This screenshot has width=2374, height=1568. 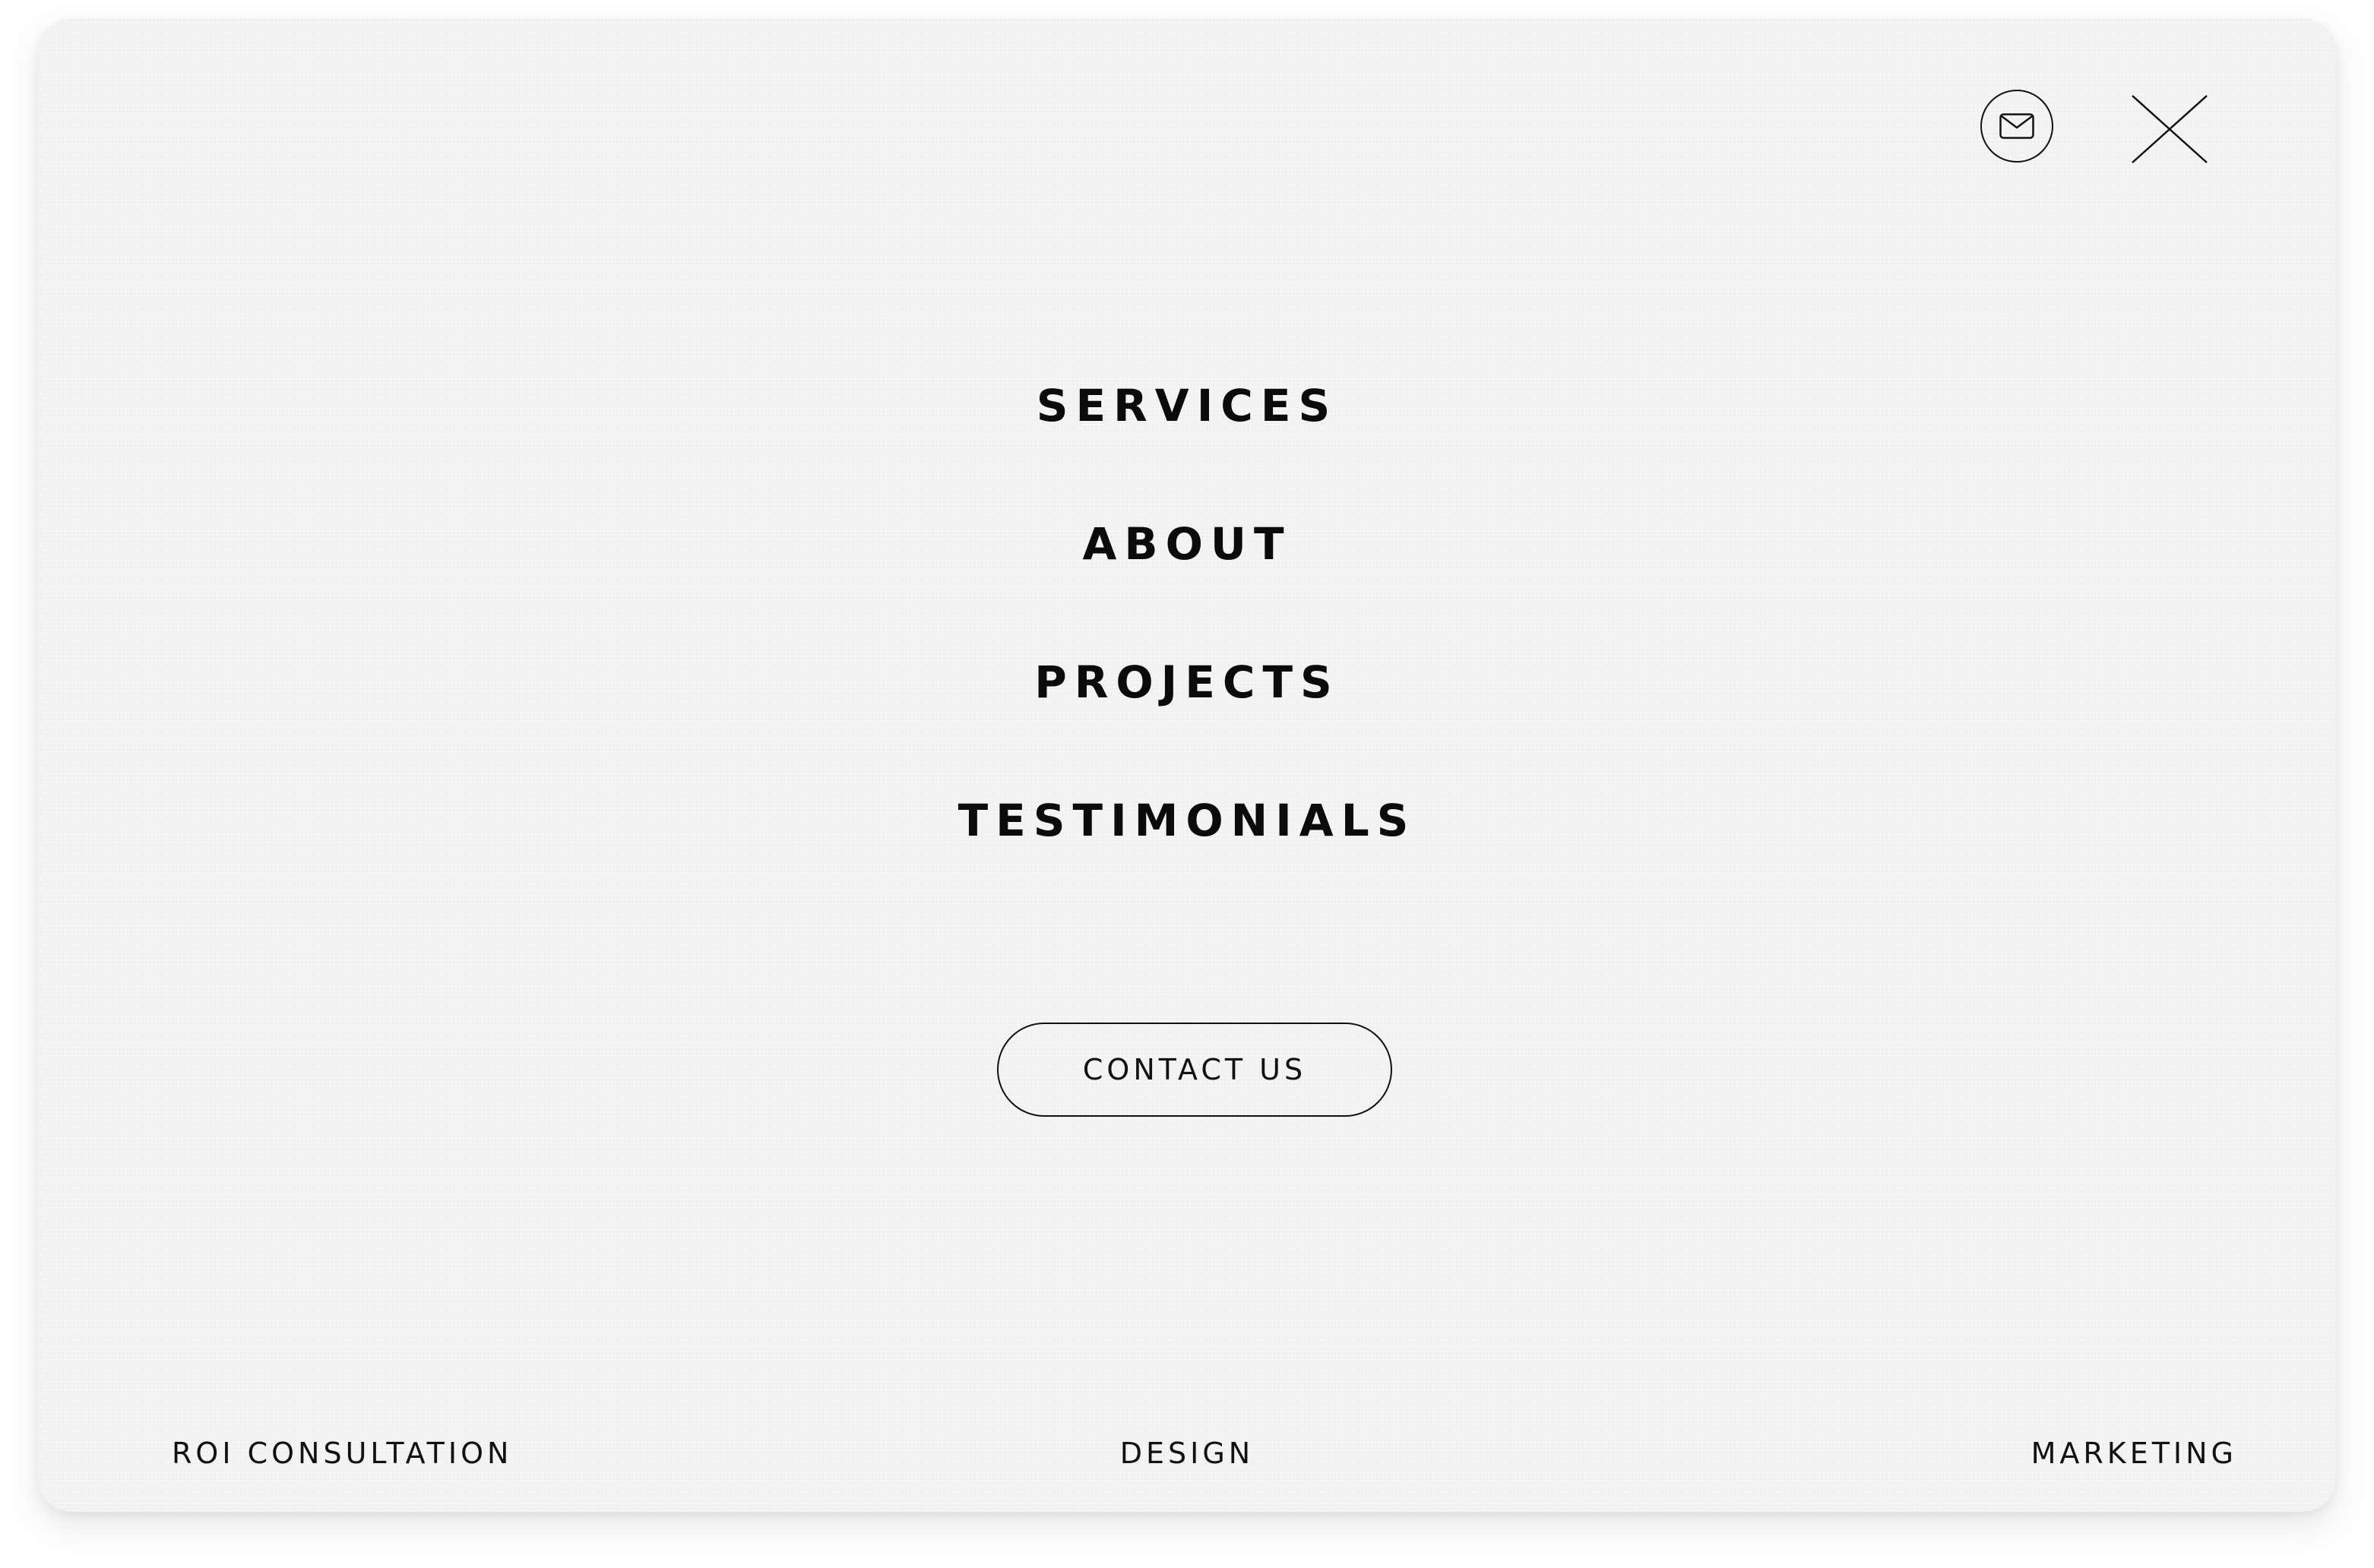 I want to click on nav-item-services: SERVICES, so click(x=1187, y=429).